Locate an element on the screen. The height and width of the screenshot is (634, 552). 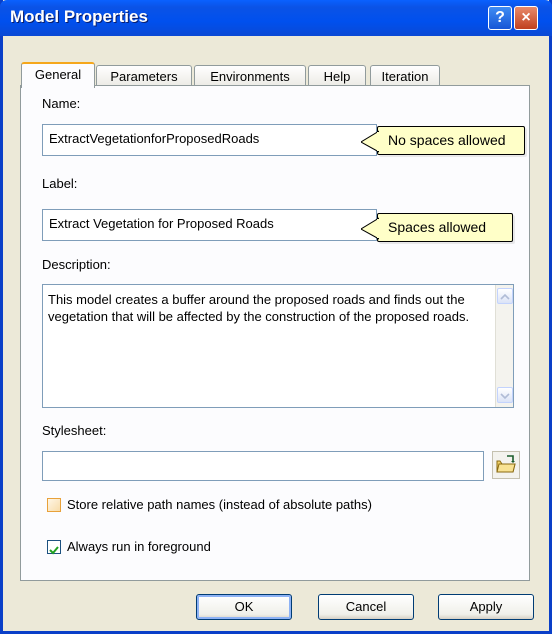
help-icon: ? is located at coordinates (500, 17).